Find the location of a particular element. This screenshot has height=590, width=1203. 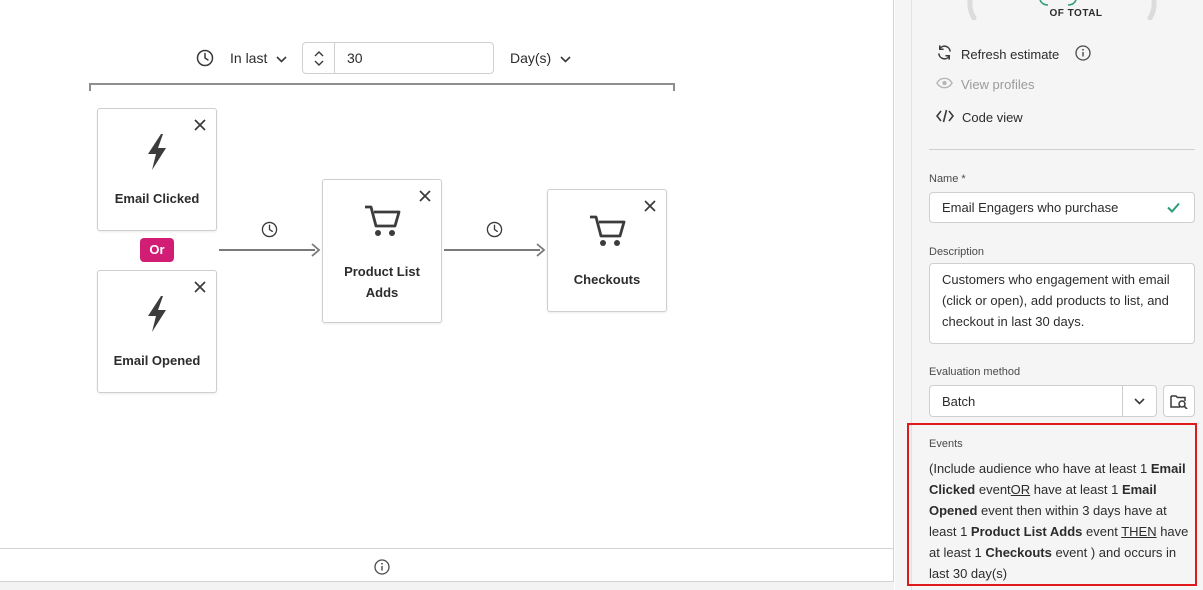

time-constraint-row: In last is located at coordinates (240, 58).